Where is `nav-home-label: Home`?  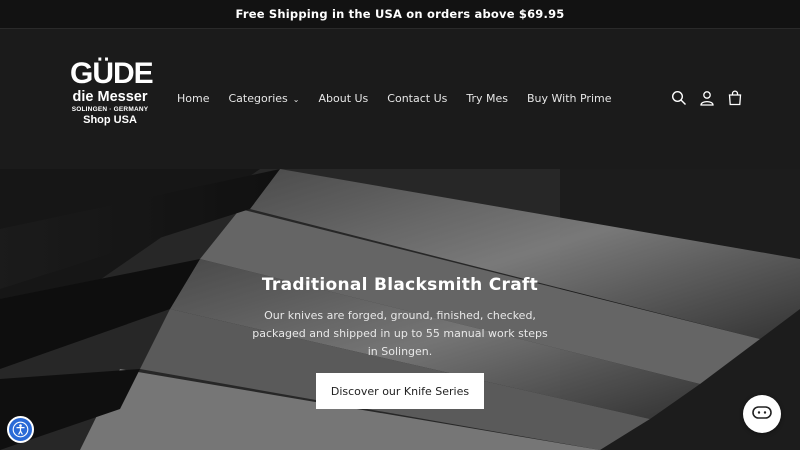
nav-home-label: Home is located at coordinates (193, 98).